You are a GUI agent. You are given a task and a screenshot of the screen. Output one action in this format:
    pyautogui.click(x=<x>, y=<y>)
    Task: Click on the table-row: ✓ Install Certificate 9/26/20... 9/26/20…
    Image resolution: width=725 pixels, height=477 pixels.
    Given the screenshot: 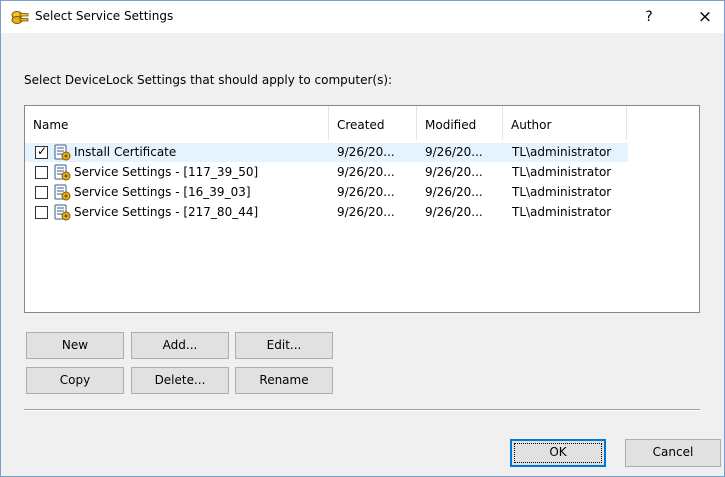 What is the action you would take?
    pyautogui.click(x=326, y=152)
    